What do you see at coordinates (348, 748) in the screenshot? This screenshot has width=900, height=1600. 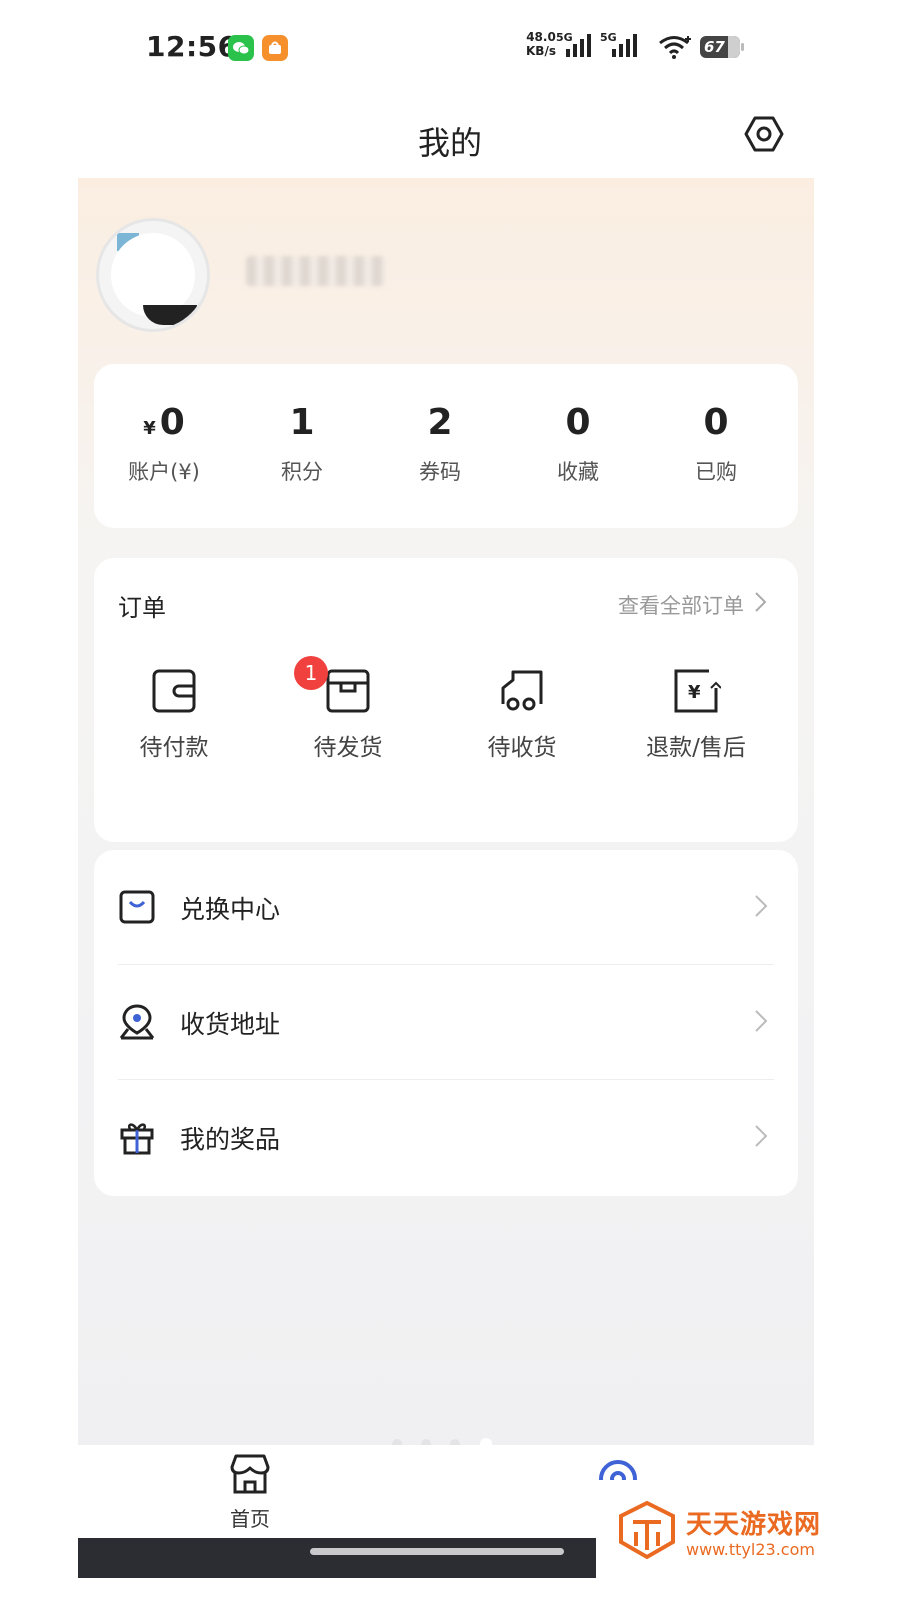 I see `order-label: 待发货` at bounding box center [348, 748].